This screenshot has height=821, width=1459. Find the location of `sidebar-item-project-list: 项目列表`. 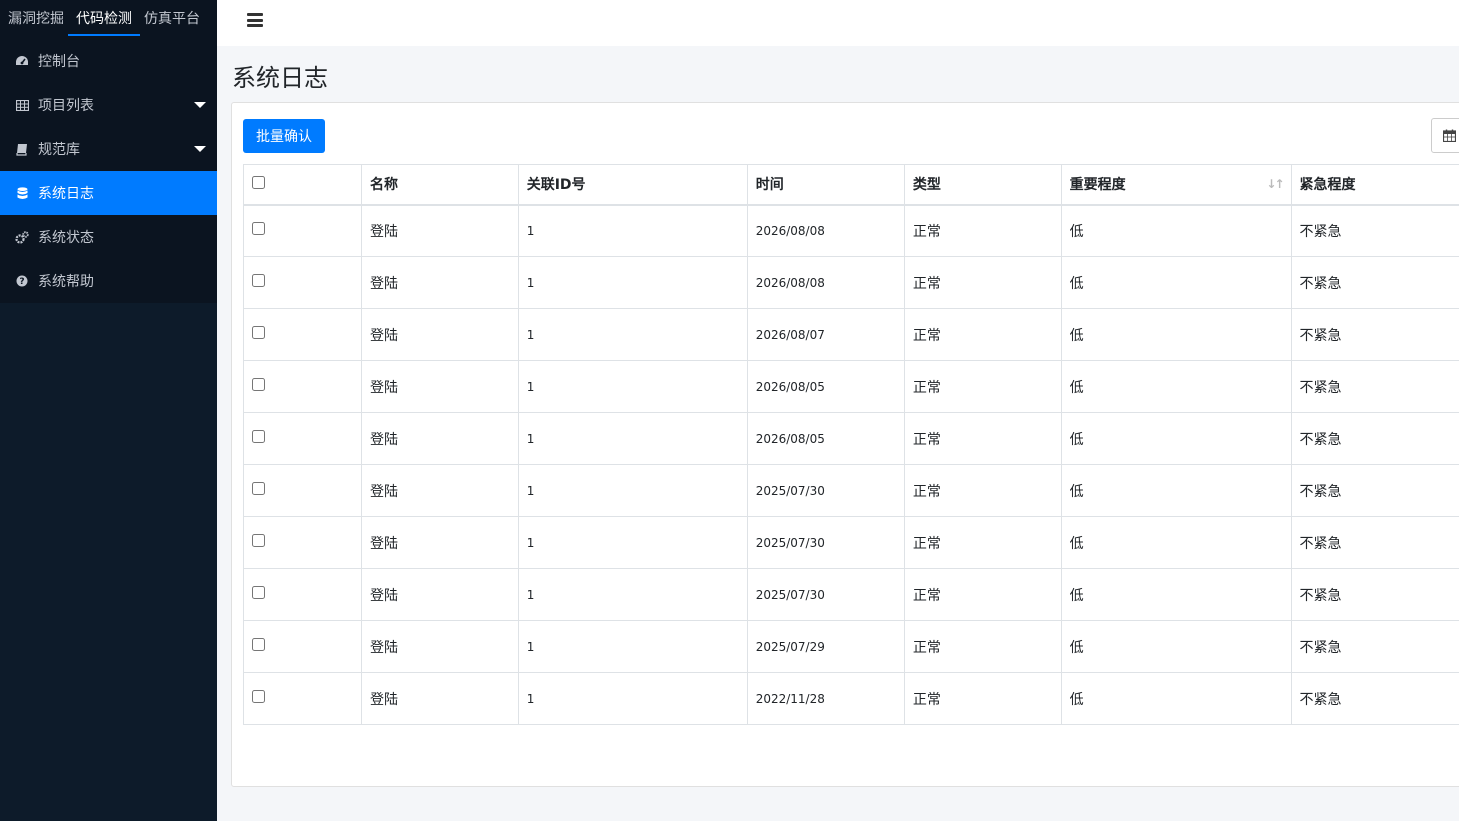

sidebar-item-project-list: 项目列表 is located at coordinates (108, 105).